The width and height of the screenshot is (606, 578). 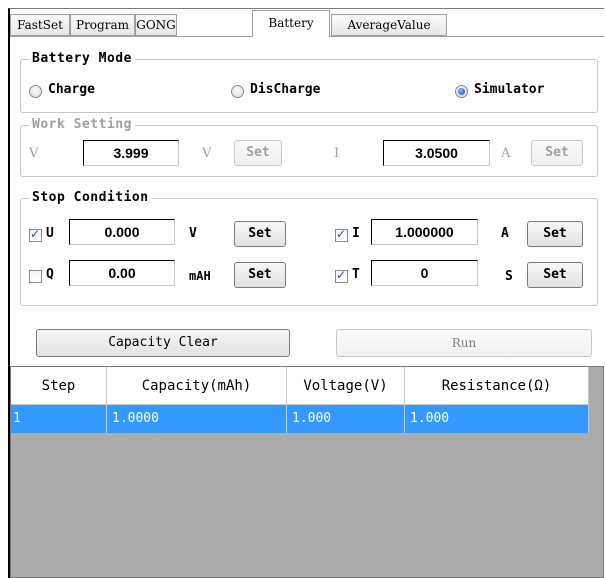 What do you see at coordinates (122, 232) in the screenshot?
I see `stop-u-field: 0.000` at bounding box center [122, 232].